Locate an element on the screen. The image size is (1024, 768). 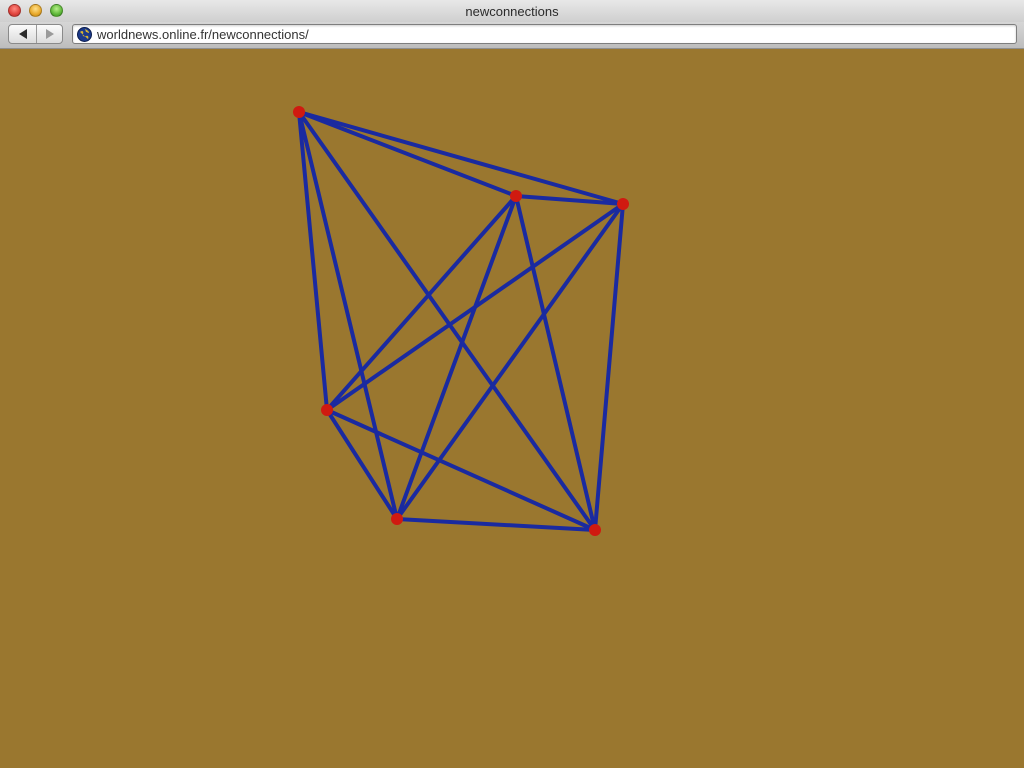
browser-toolbar: worldnews.online.fr/newconnections/ is located at coordinates (512, 35).